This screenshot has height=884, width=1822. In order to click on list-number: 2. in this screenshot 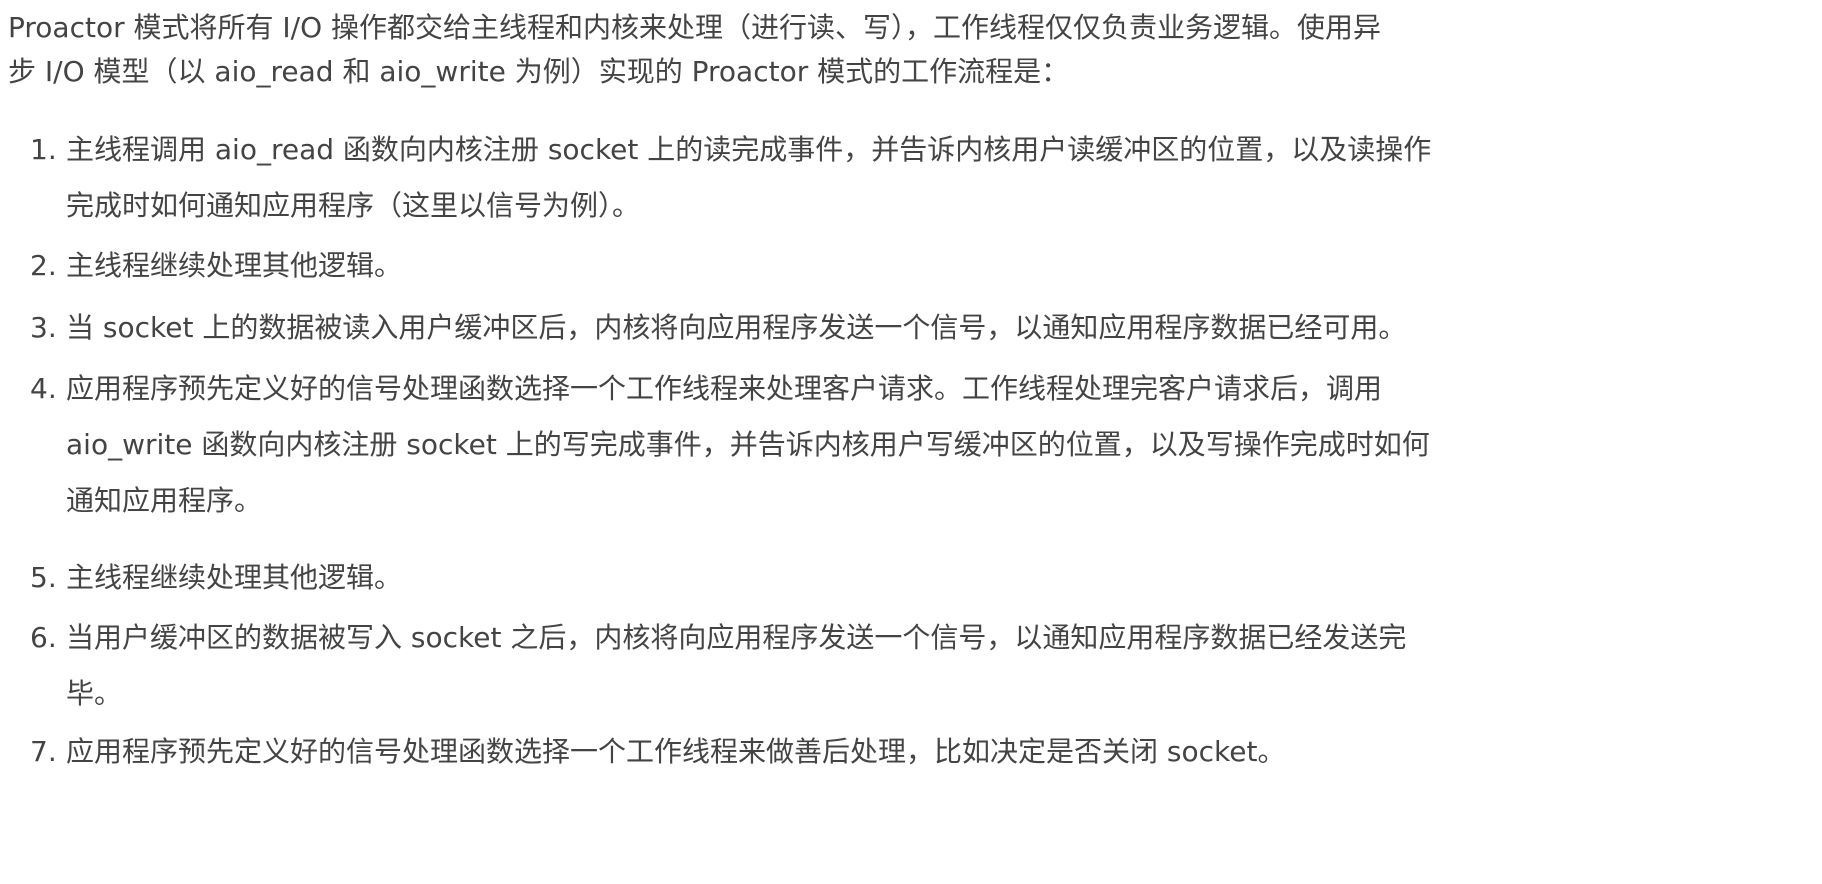, I will do `click(43, 265)`.